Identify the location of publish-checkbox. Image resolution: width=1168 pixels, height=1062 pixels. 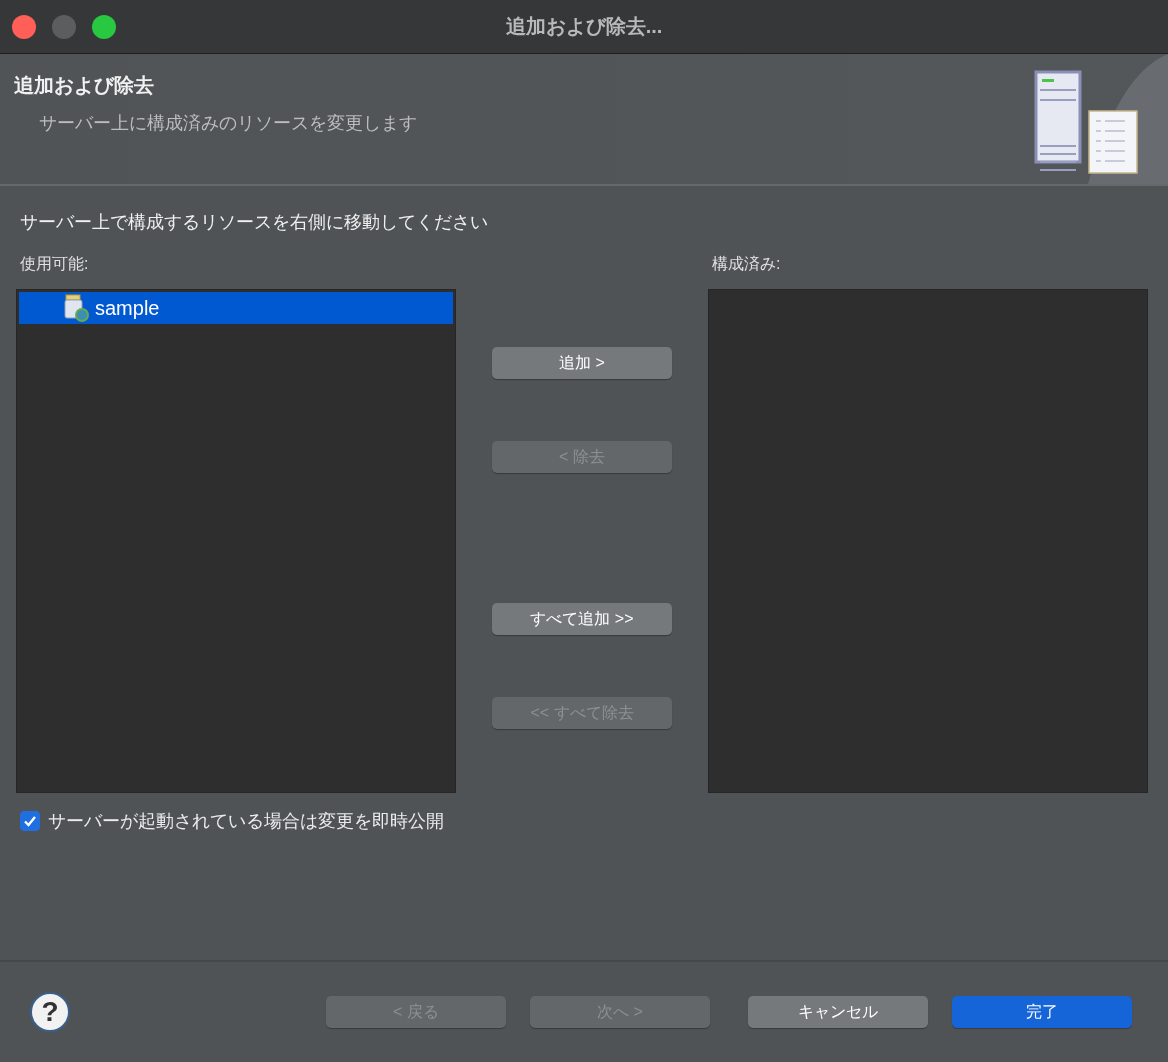
(30, 821).